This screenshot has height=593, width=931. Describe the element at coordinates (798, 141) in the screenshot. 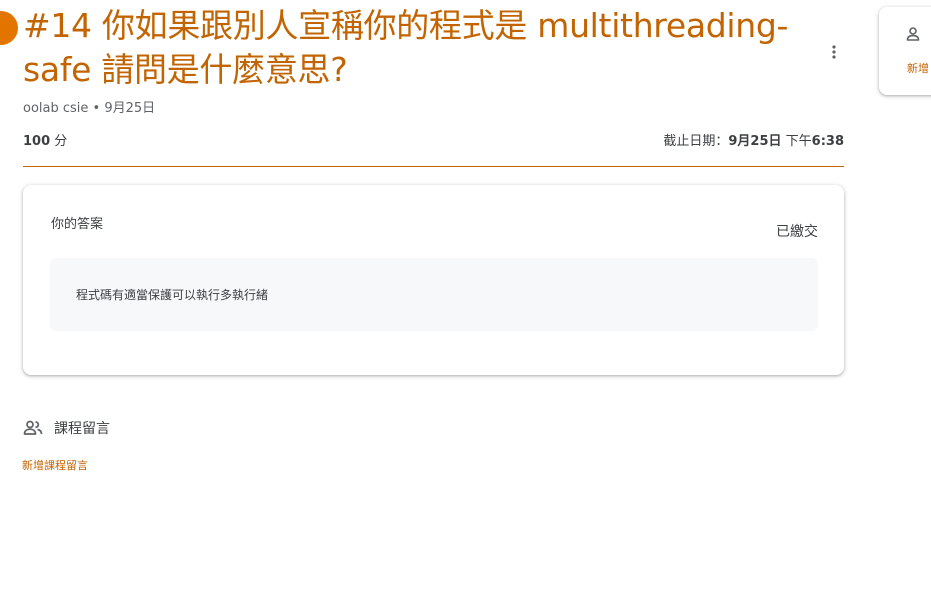

I see `due-time-prefix: 下午` at that location.